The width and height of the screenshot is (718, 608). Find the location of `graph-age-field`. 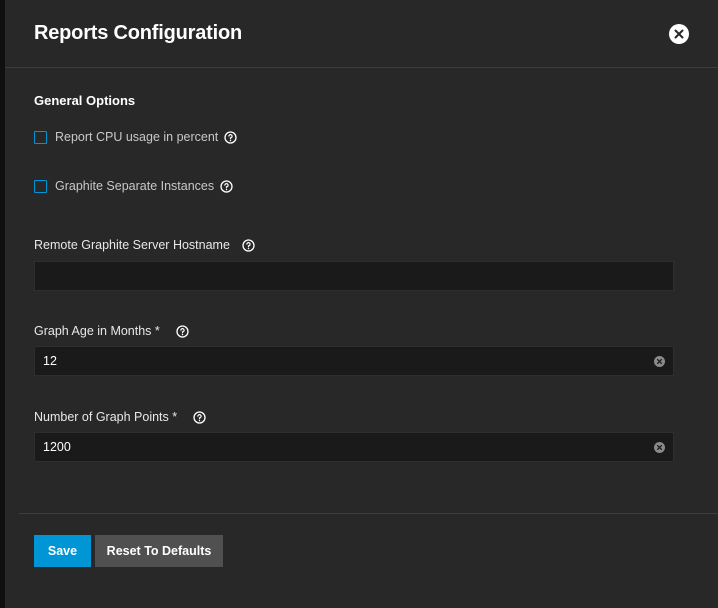

graph-age-field is located at coordinates (354, 361).